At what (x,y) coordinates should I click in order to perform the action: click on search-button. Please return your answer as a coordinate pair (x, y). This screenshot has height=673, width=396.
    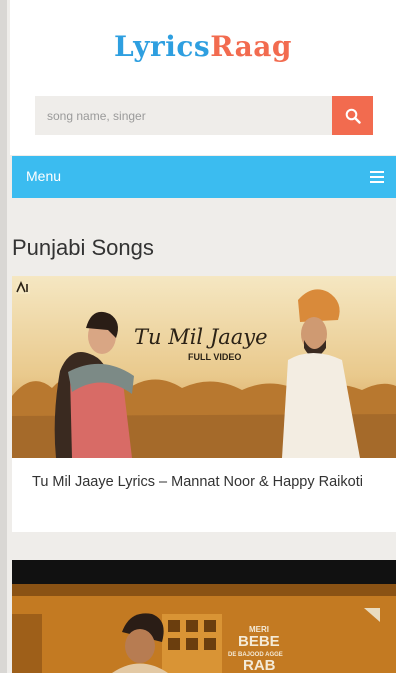
    Looking at the image, I should click on (352, 115).